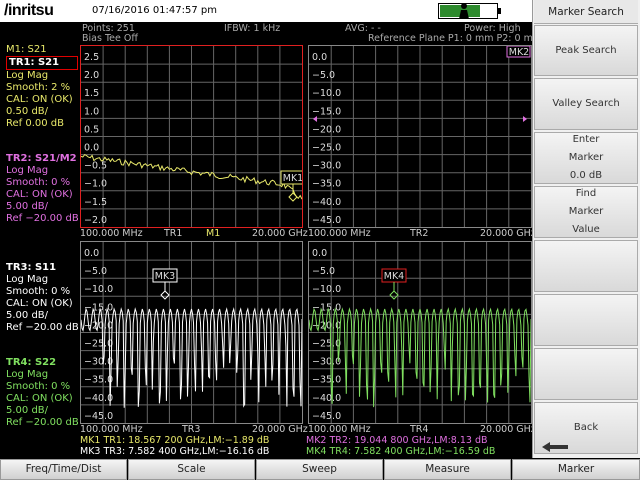  I want to click on plot-tr1: 2.5 2.0 1.5 1.0 0.5 0.0 −0.5 −1.0 −1.5 −2.0 MK1, so click(191, 136).